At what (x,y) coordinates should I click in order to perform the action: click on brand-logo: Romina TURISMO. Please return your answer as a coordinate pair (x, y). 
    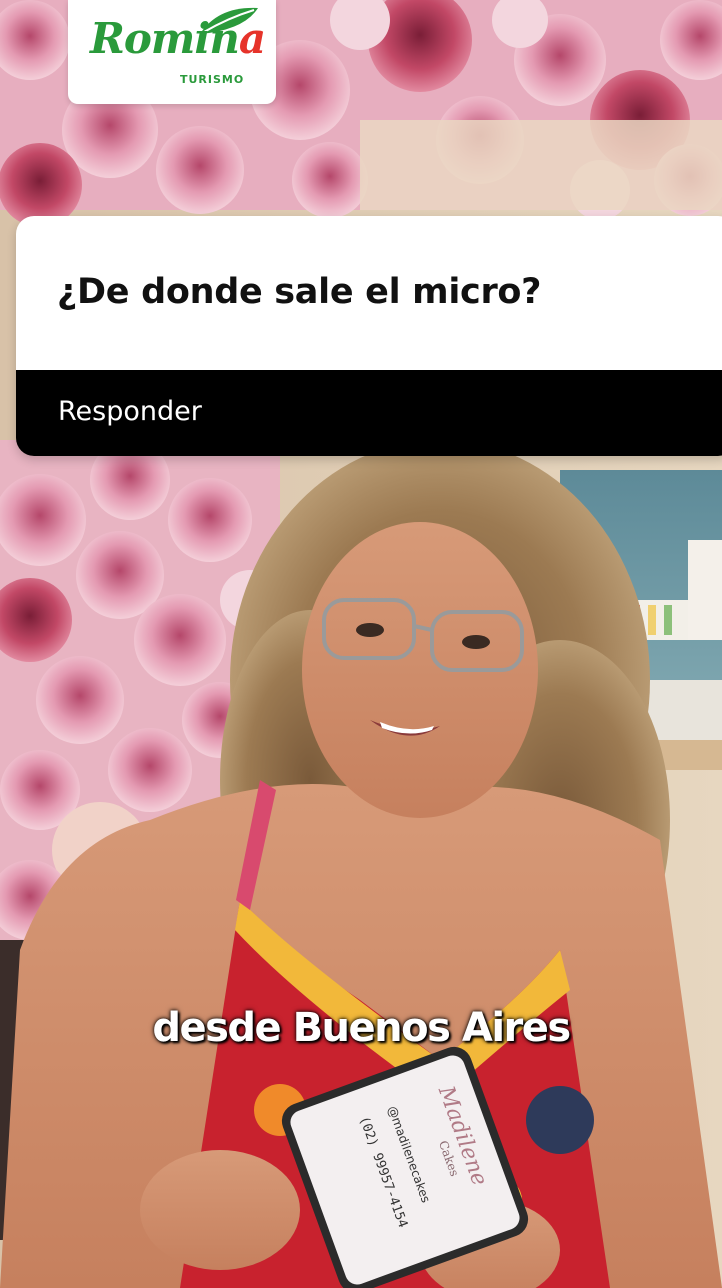
    Looking at the image, I should click on (172, 52).